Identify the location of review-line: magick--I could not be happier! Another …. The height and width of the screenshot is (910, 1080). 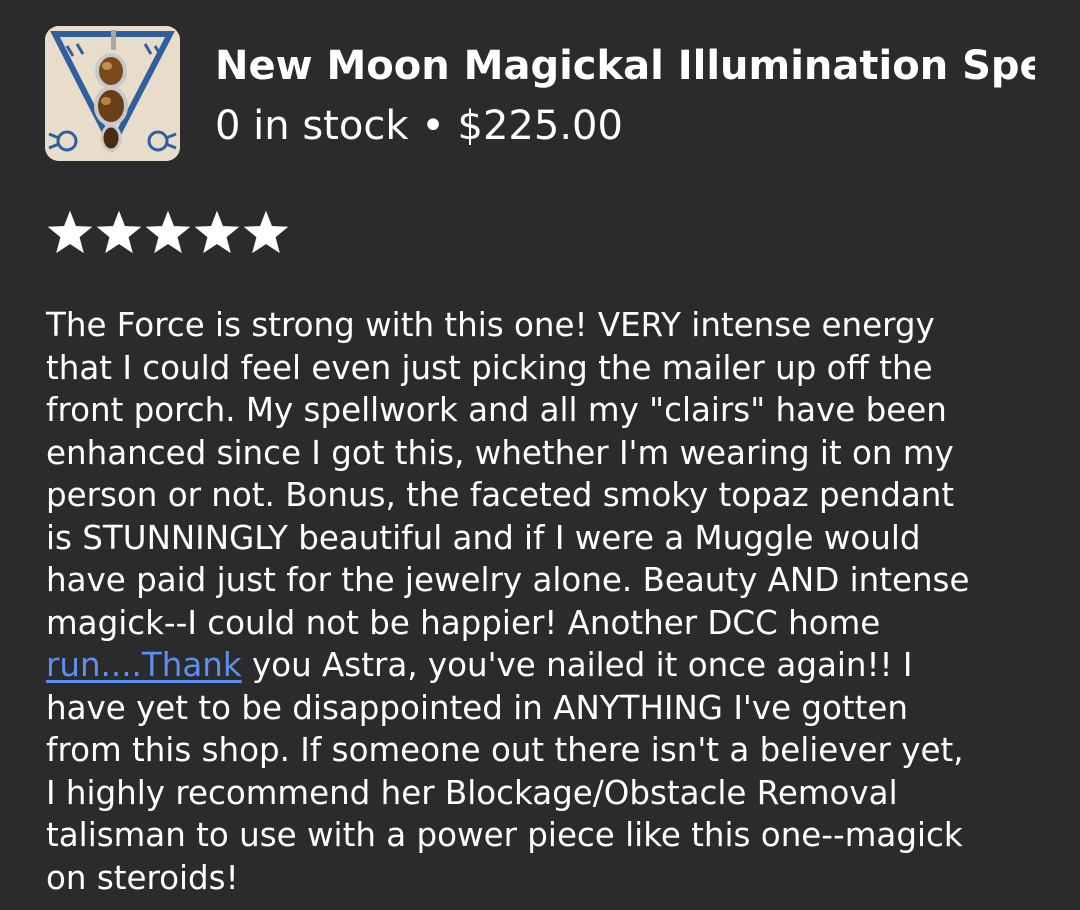
(463, 622).